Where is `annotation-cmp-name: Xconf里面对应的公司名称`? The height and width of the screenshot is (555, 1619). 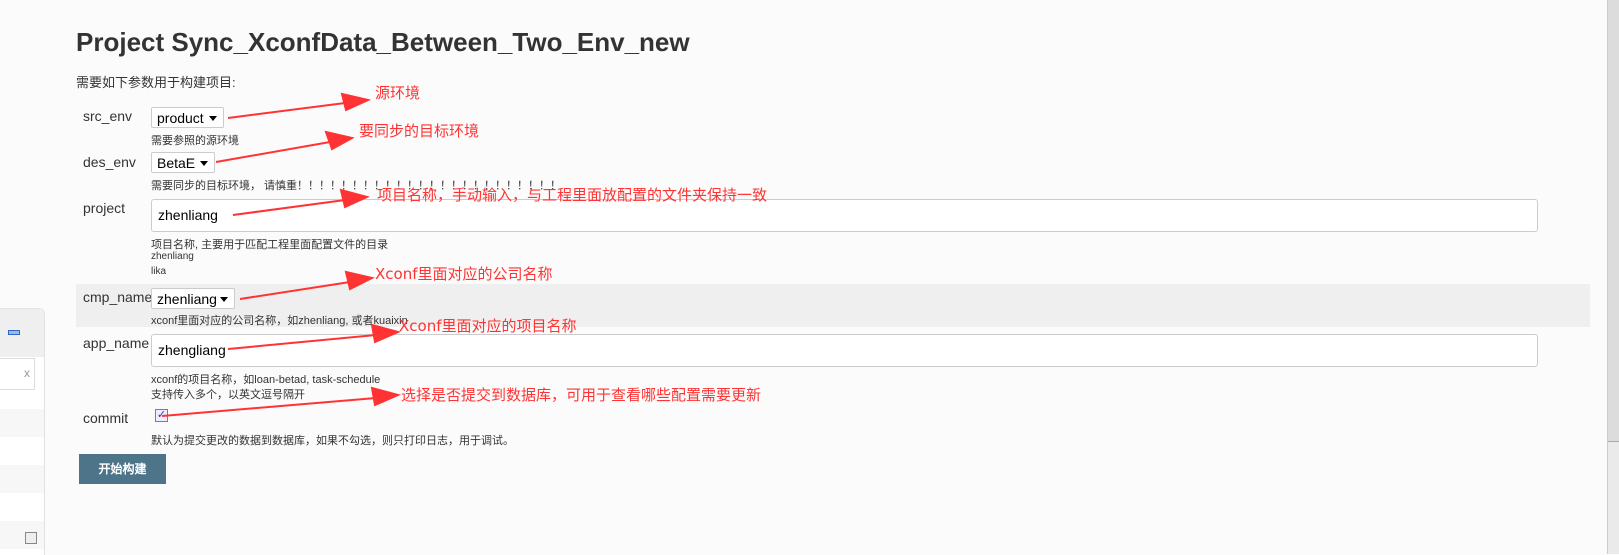
annotation-cmp-name: Xconf里面对应的公司名称 is located at coordinates (464, 274).